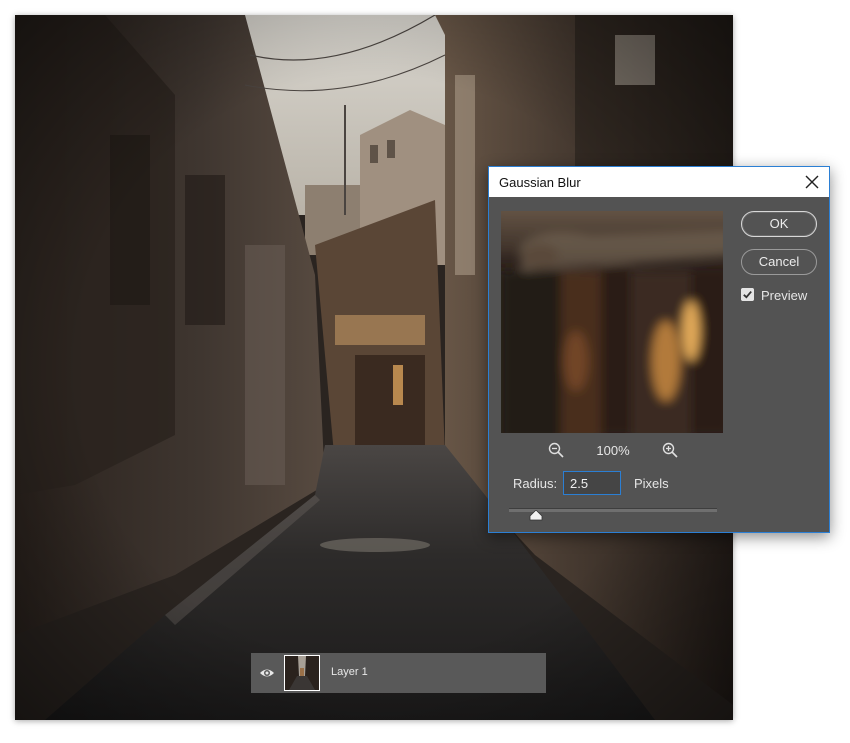 This screenshot has height=743, width=850. Describe the element at coordinates (651, 483) in the screenshot. I see `radius-units: Pixels` at that location.